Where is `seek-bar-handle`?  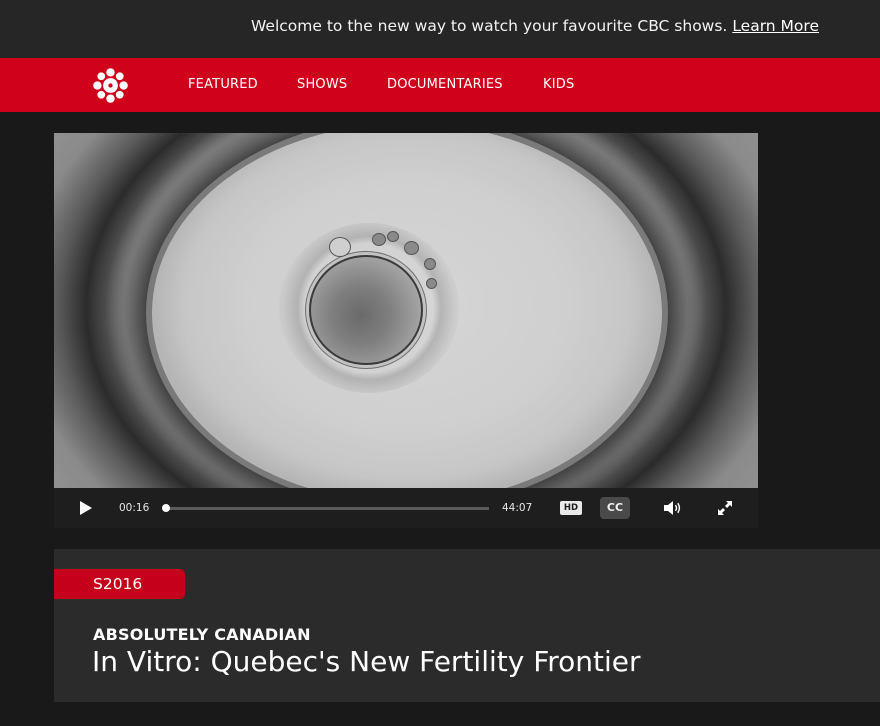 seek-bar-handle is located at coordinates (165, 508).